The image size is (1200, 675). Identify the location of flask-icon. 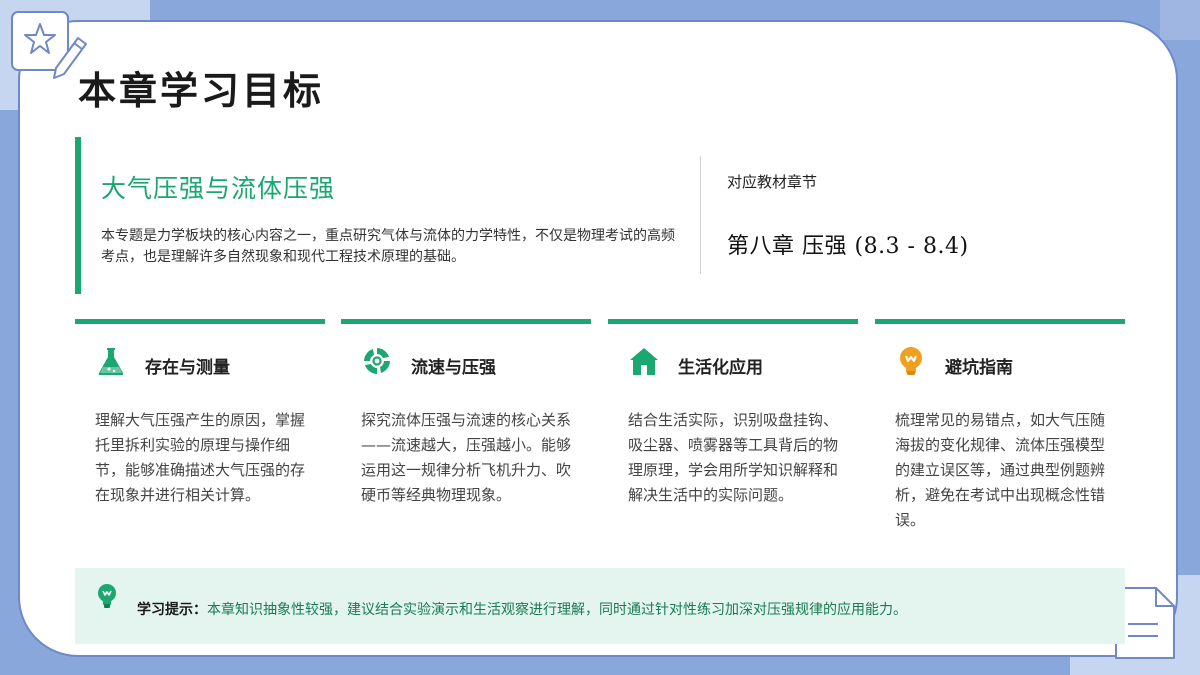
(111, 361).